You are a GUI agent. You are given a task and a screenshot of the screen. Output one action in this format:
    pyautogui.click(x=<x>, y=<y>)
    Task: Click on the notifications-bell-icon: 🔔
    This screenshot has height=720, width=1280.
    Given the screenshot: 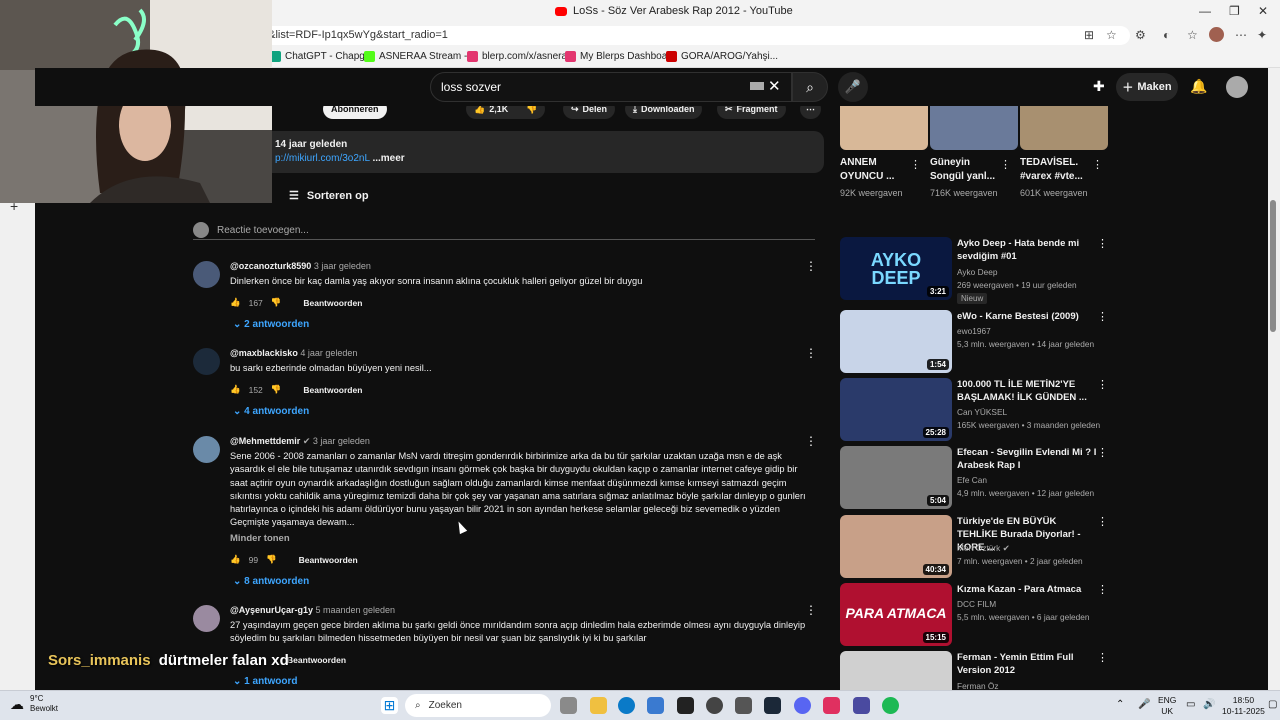 What is the action you would take?
    pyautogui.click(x=1198, y=86)
    